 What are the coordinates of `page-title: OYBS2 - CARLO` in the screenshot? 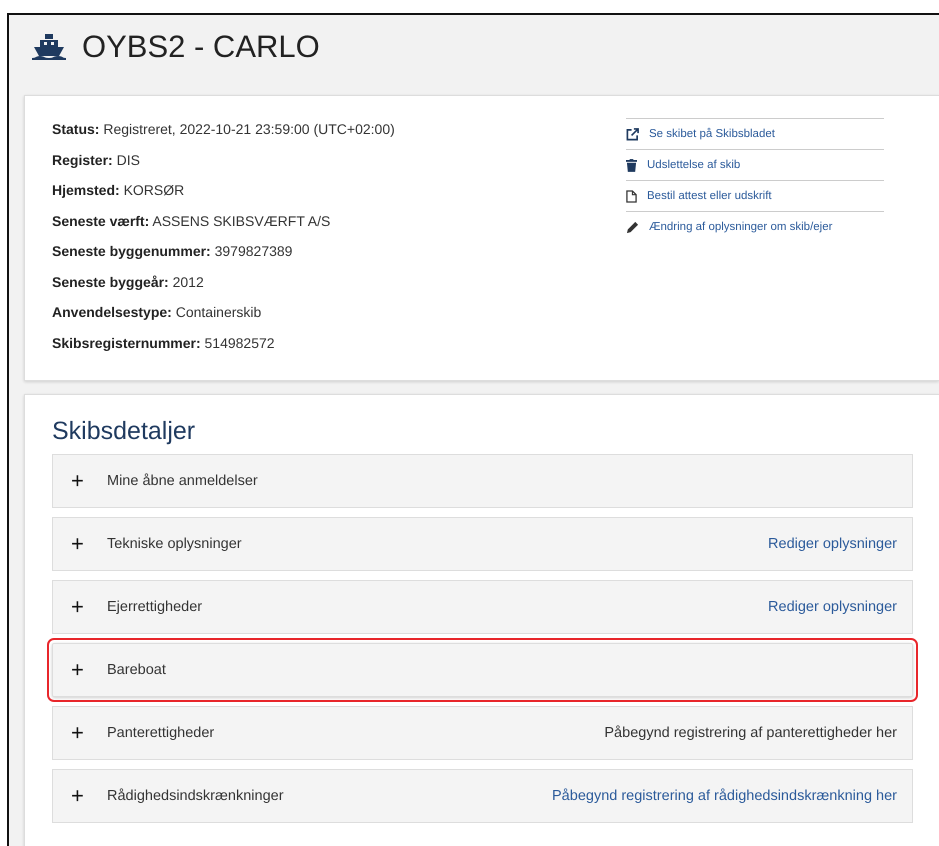 It's located at (201, 47).